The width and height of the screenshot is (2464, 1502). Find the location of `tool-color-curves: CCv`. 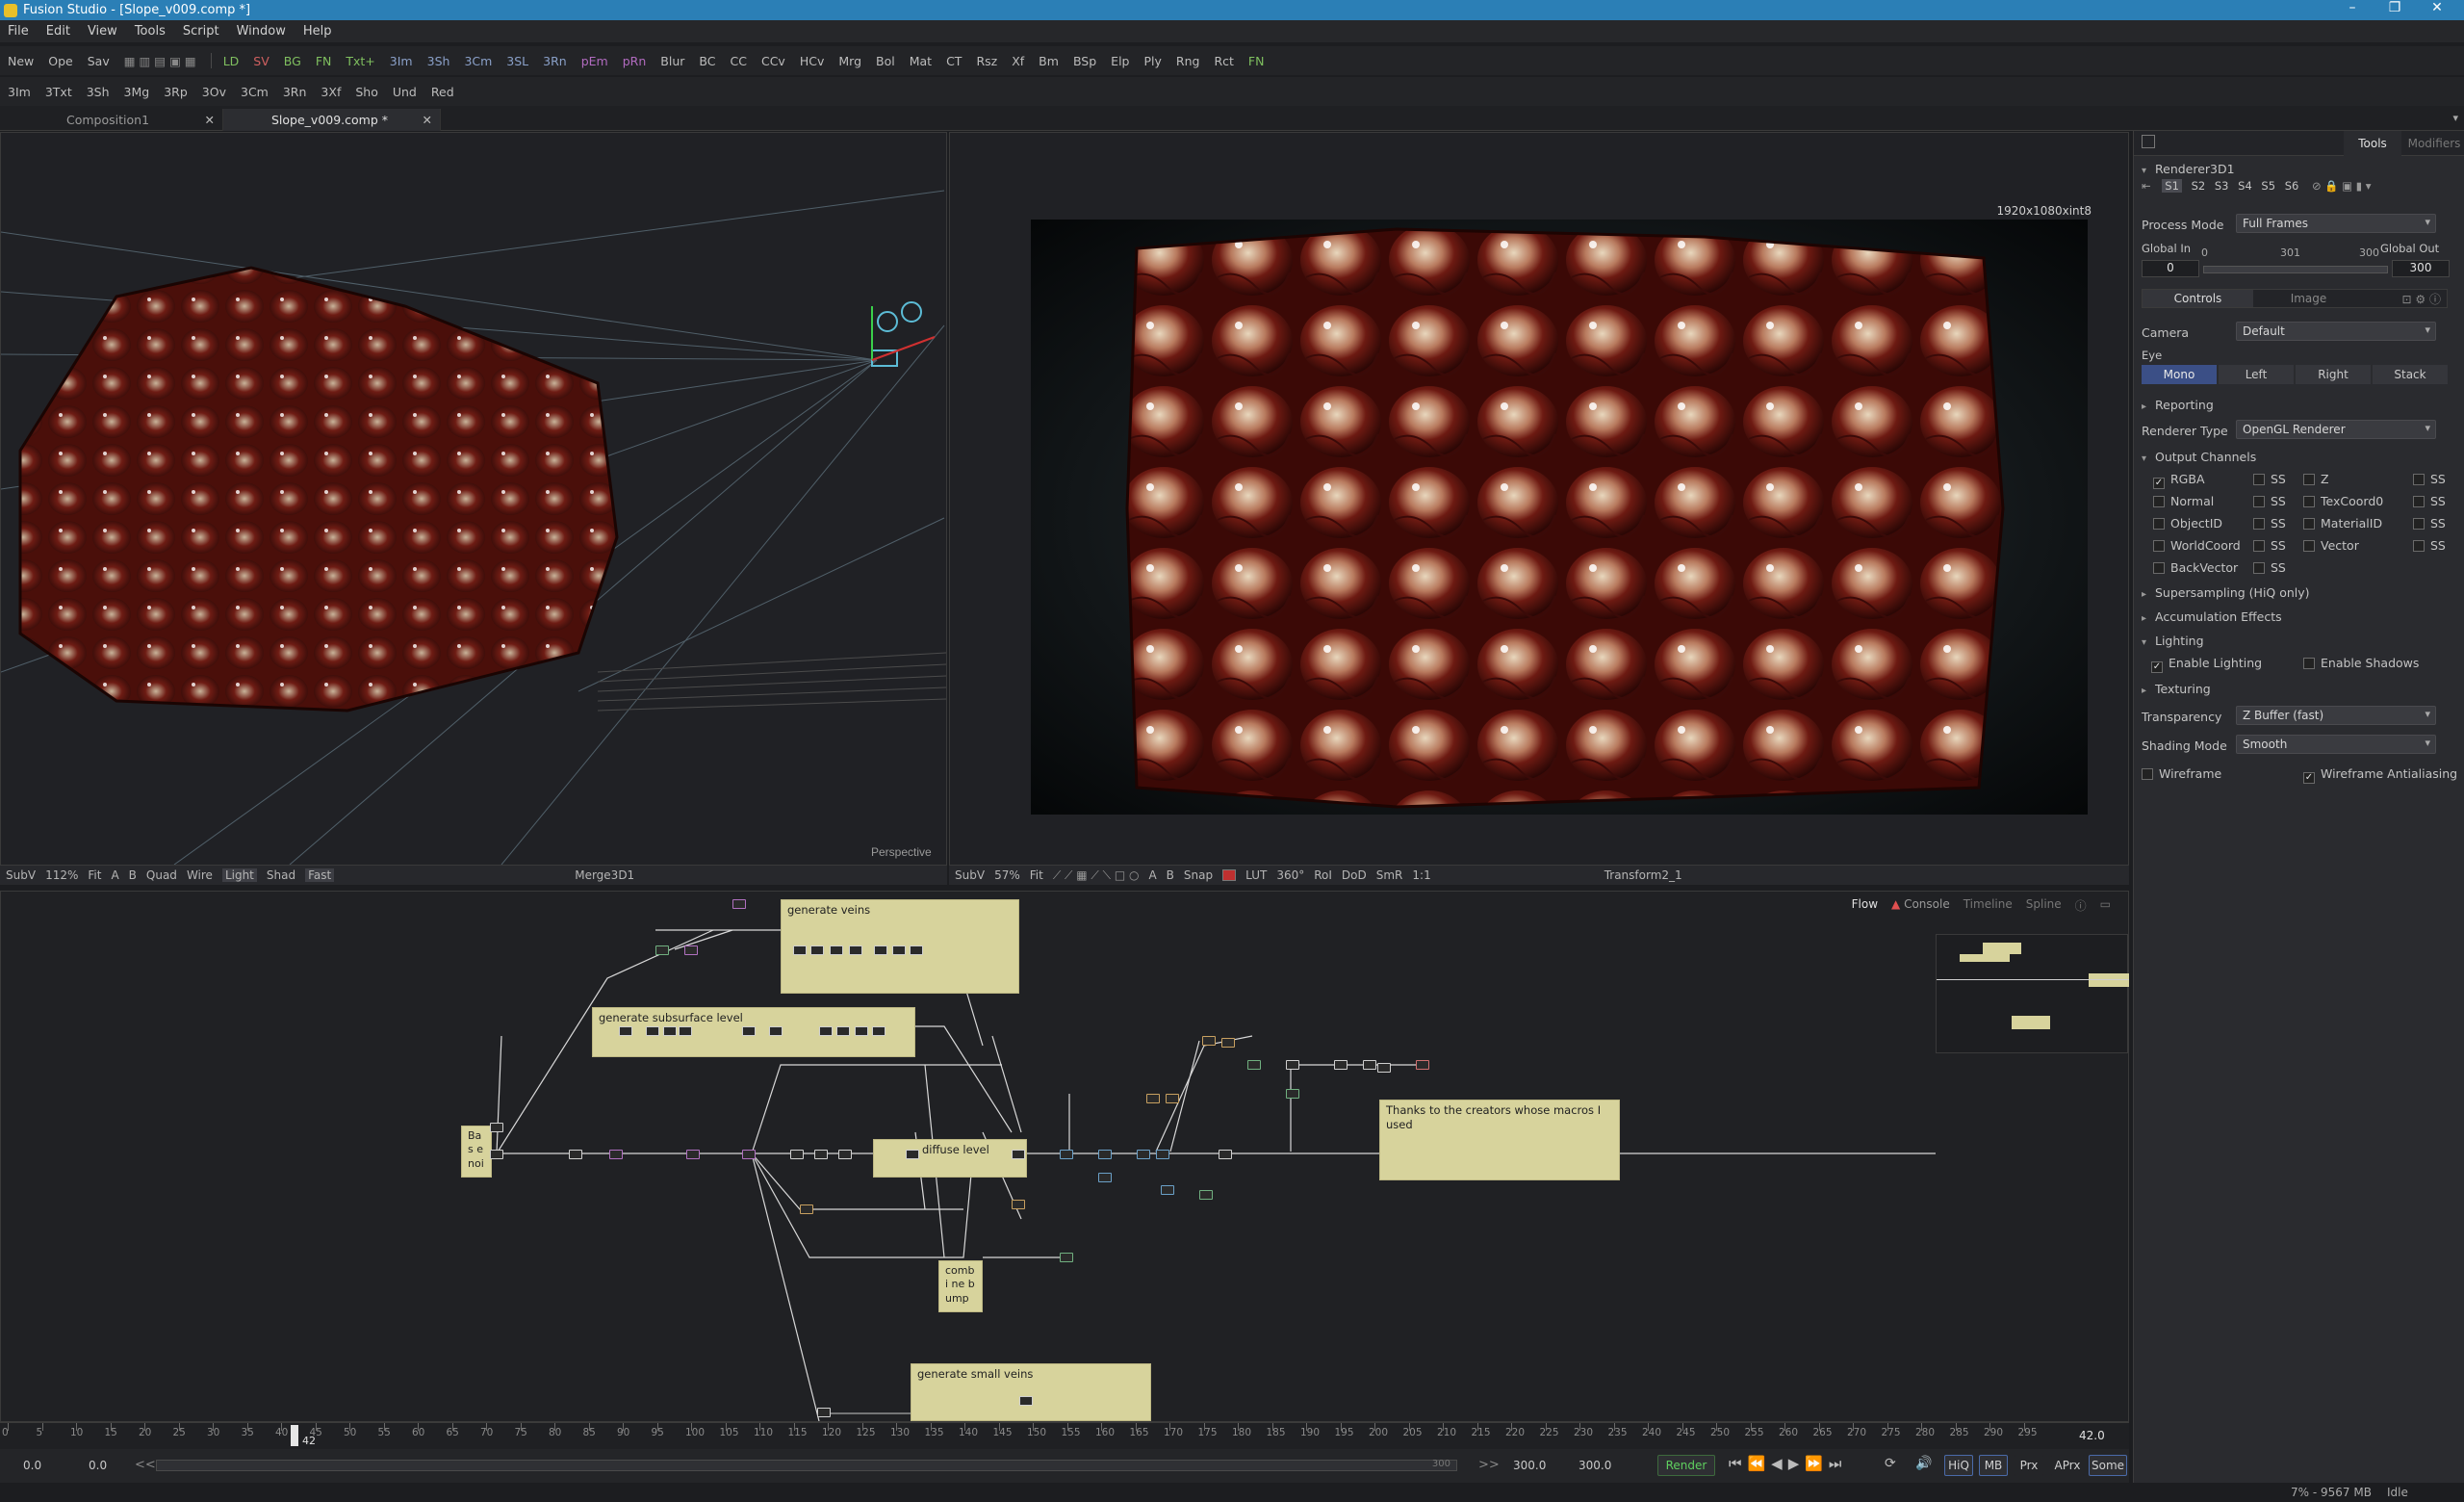

tool-color-curves: CCv is located at coordinates (773, 61).